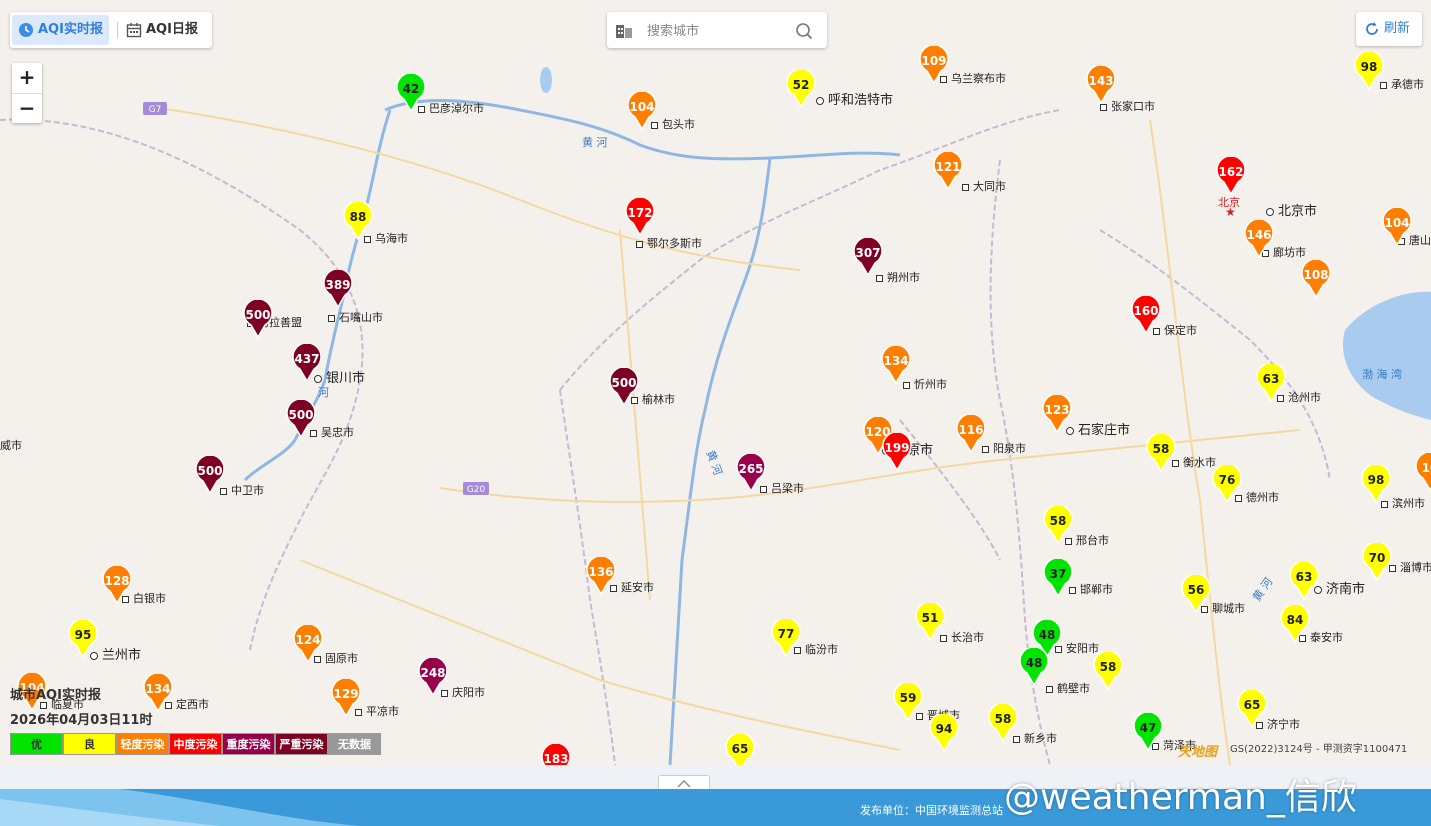  I want to click on aqi-marker: 162, so click(1231, 176).